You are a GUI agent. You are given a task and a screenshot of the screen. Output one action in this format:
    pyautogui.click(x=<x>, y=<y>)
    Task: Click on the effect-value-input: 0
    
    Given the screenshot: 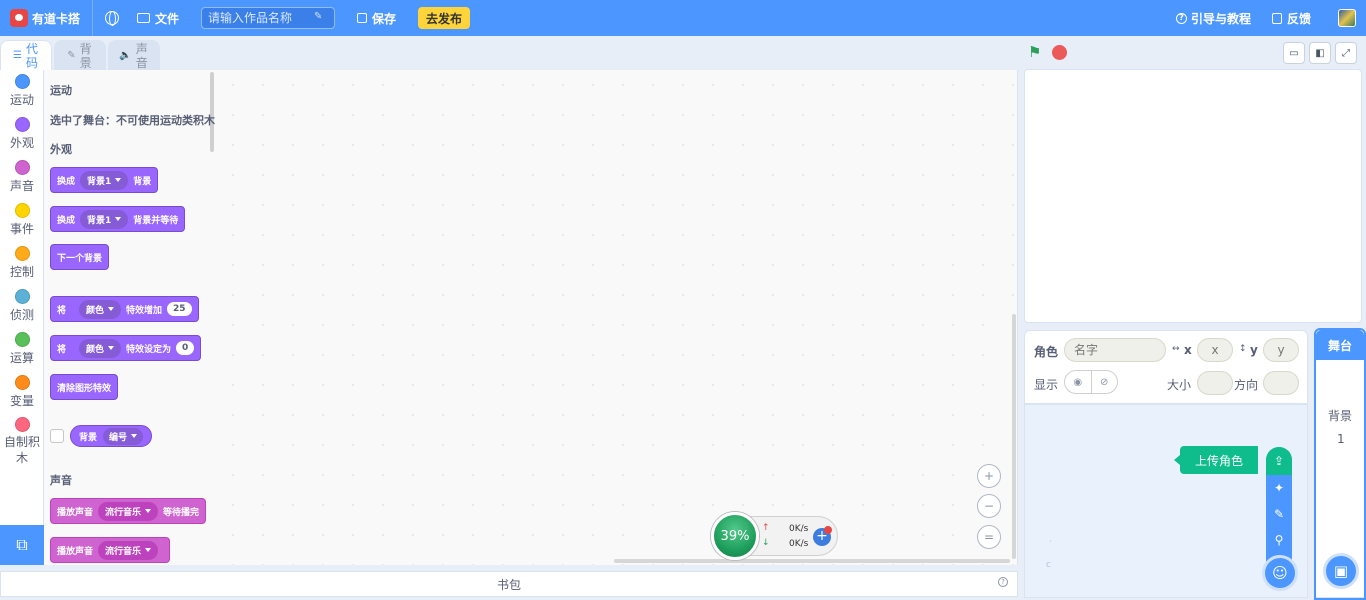 What is the action you would take?
    pyautogui.click(x=185, y=348)
    